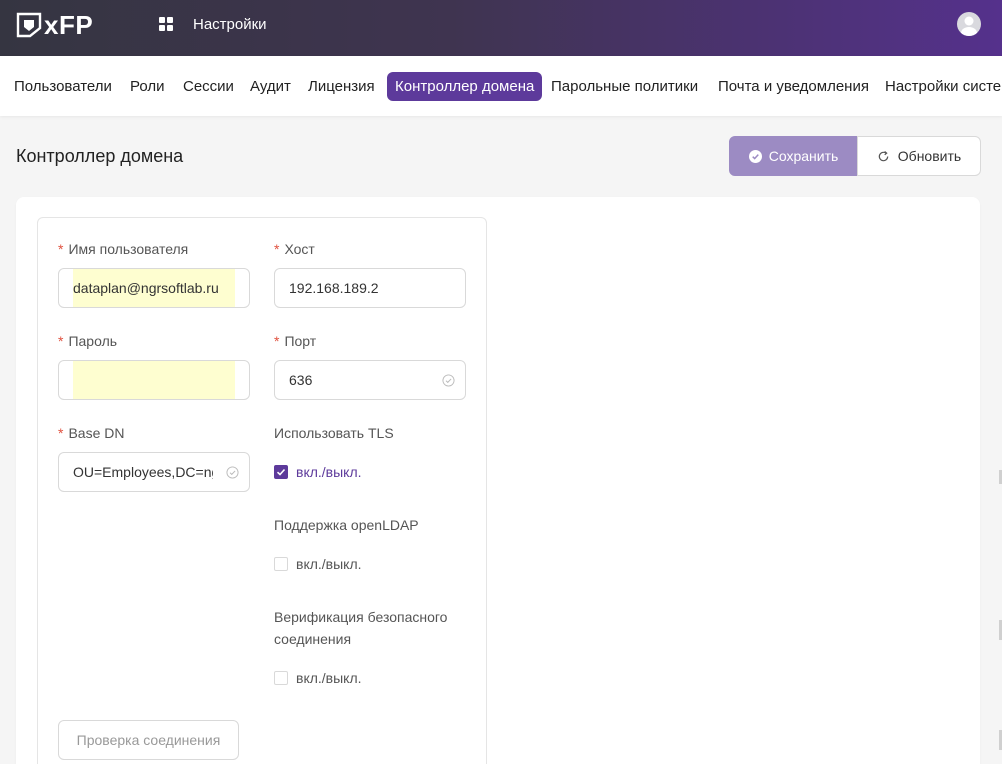  Describe the element at coordinates (88, 341) in the screenshot. I see `password-label: * Пароль` at that location.